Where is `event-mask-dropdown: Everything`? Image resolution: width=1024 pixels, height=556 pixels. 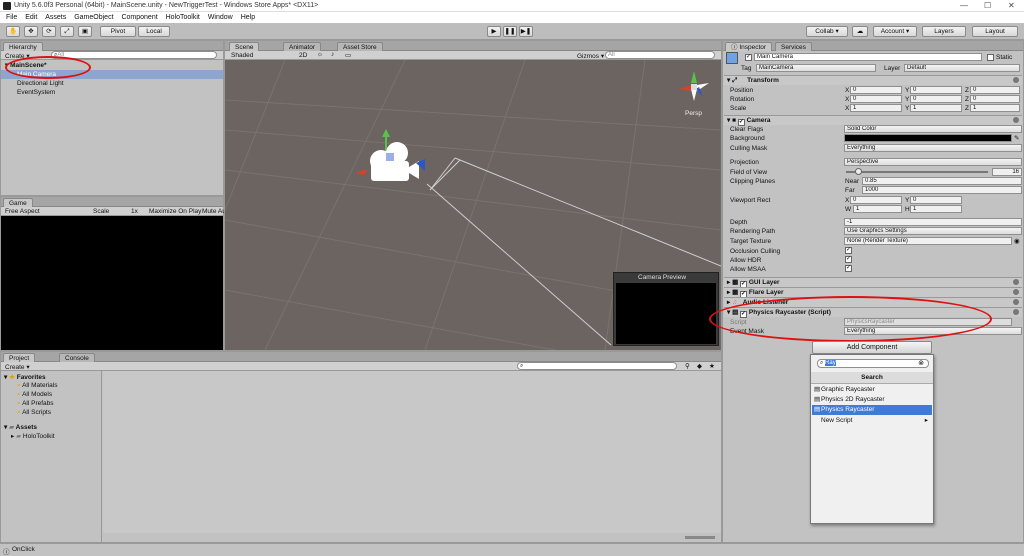 event-mask-dropdown: Everything is located at coordinates (933, 331).